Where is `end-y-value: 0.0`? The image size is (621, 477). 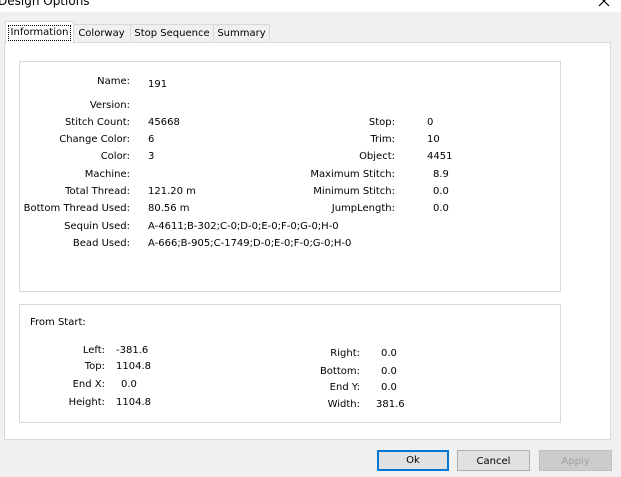 end-y-value: 0.0 is located at coordinates (389, 387).